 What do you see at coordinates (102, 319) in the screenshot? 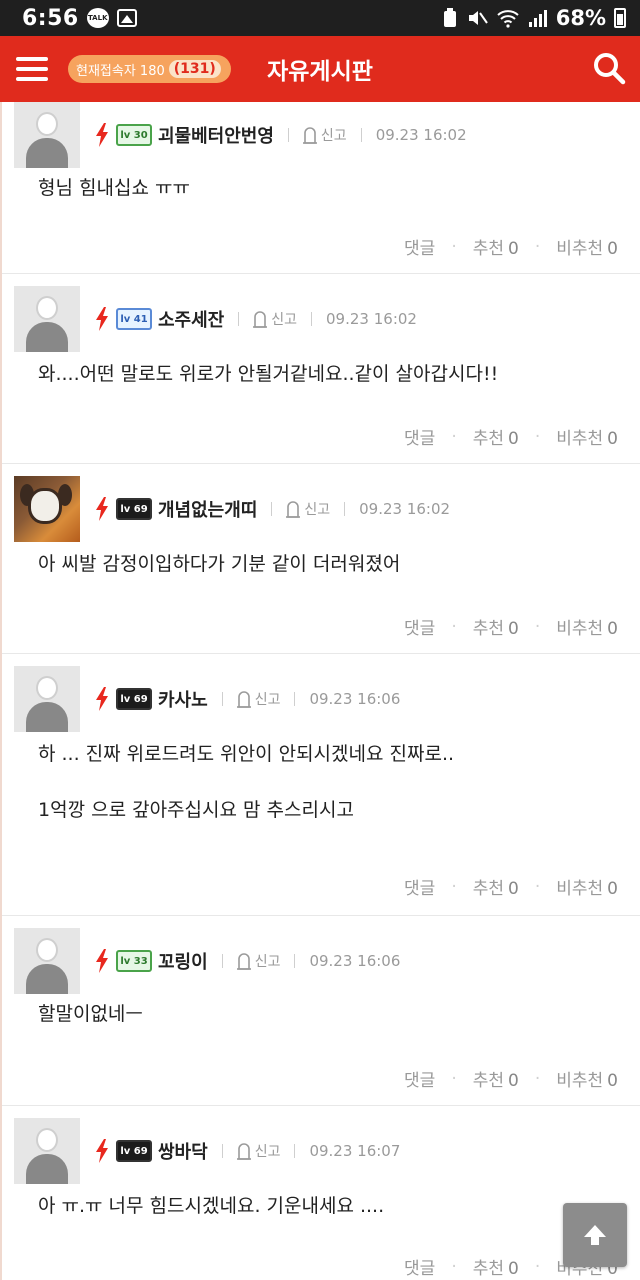
I see `bolt-icon` at bounding box center [102, 319].